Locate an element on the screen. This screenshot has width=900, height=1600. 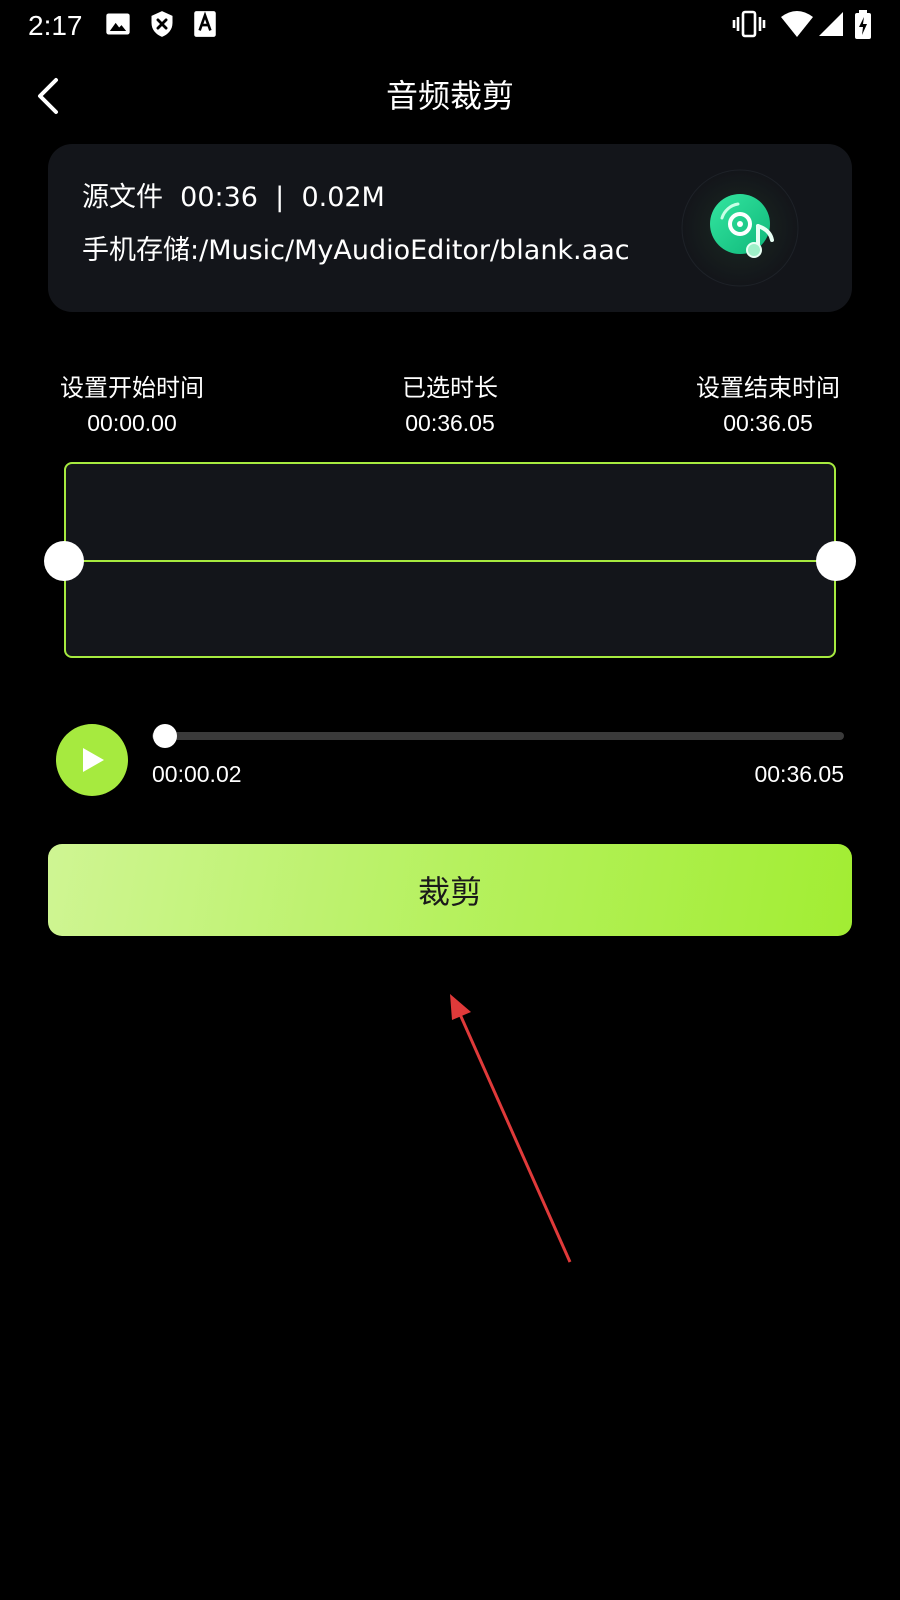
selected-duration-label: 已选时长 is located at coordinates (450, 388).